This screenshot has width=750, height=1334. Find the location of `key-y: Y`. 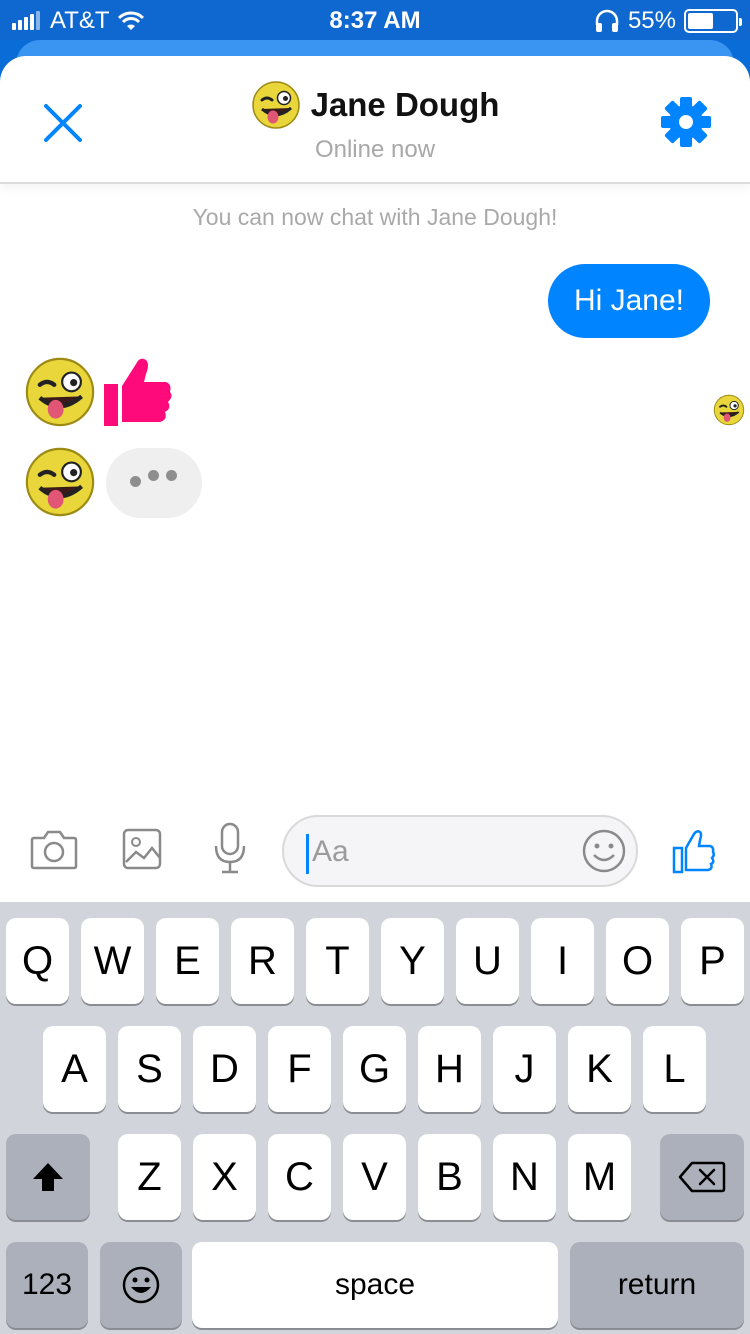

key-y: Y is located at coordinates (412, 961).